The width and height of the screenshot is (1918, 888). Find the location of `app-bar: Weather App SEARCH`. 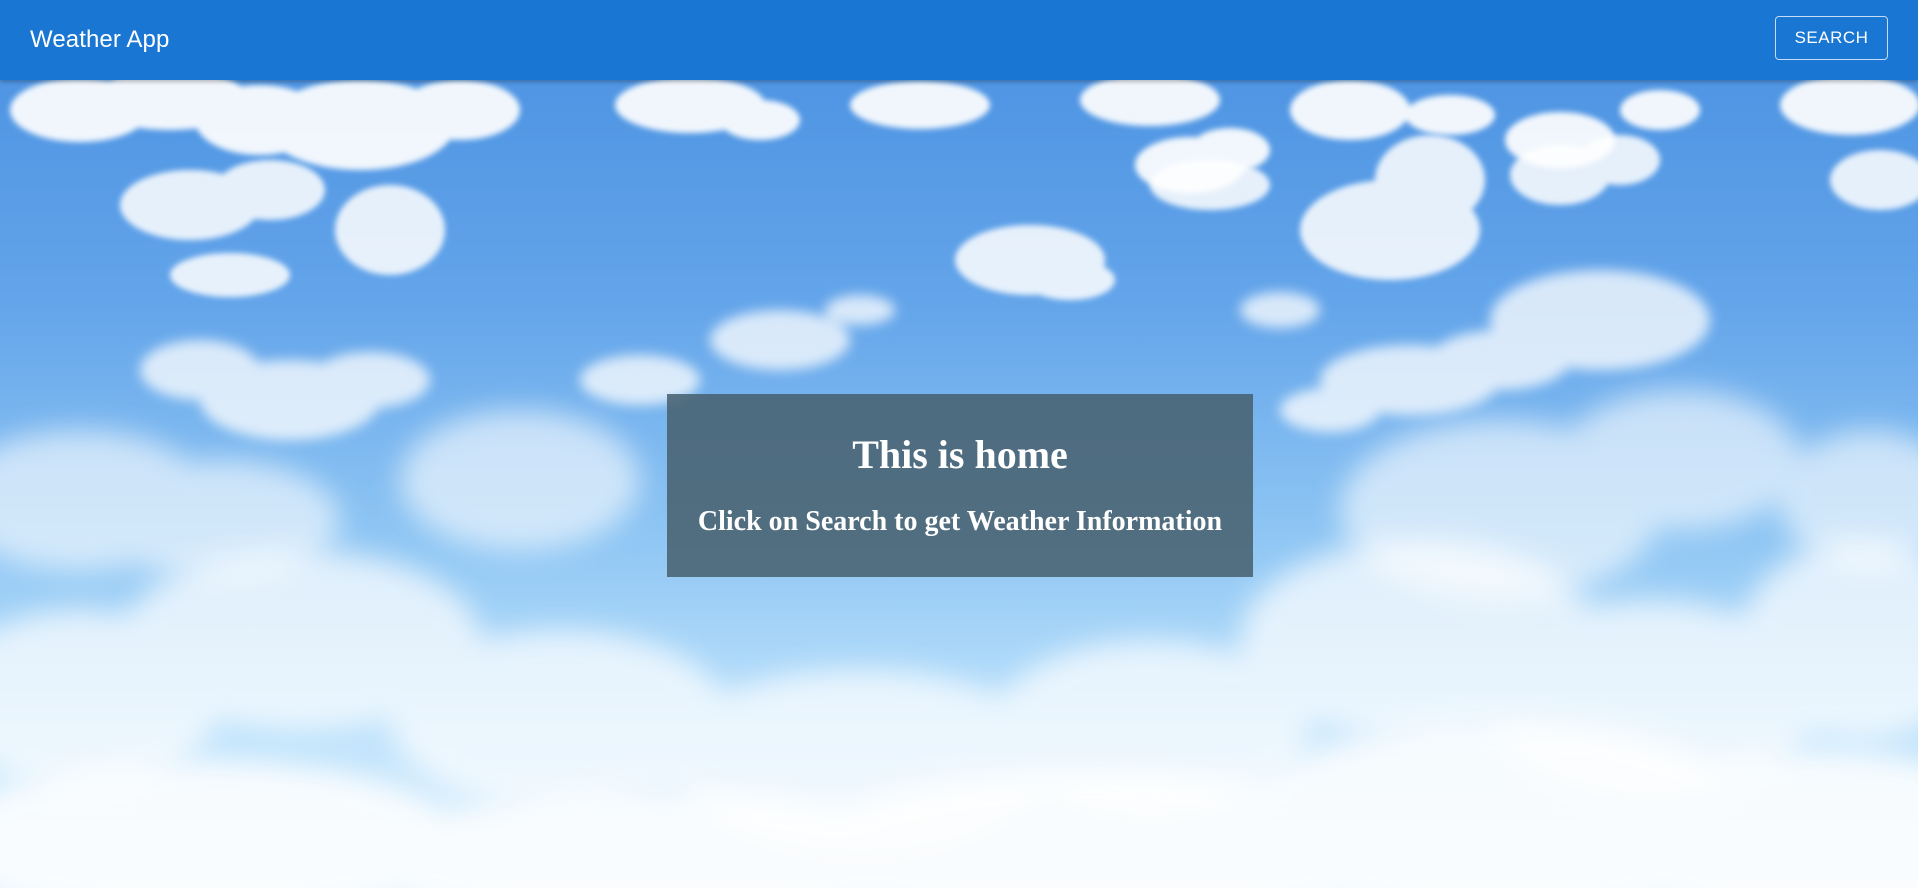

app-bar: Weather App SEARCH is located at coordinates (959, 40).